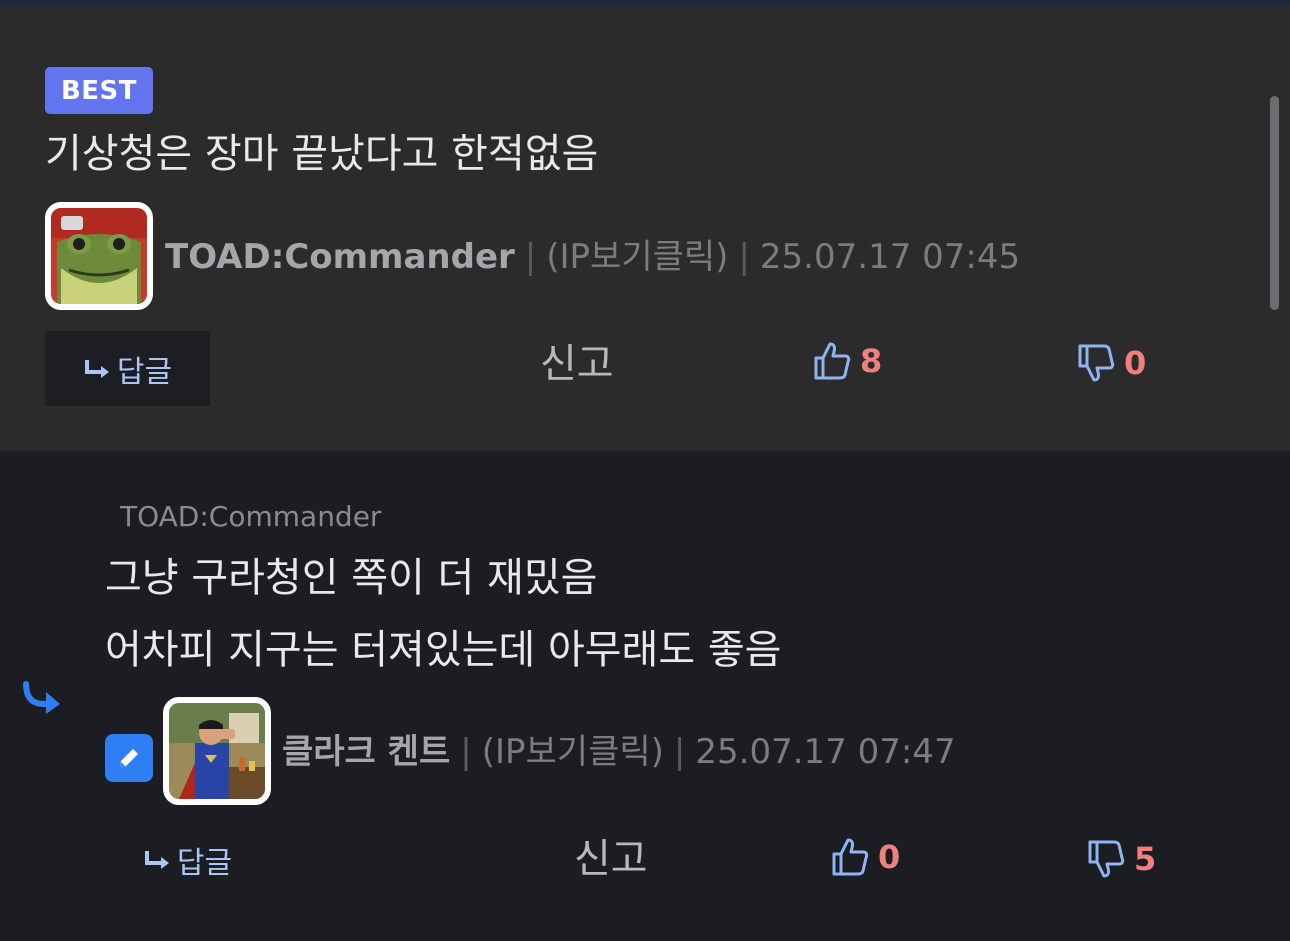  Describe the element at coordinates (871, 361) in the screenshot. I see `upvote-count: 8` at that location.